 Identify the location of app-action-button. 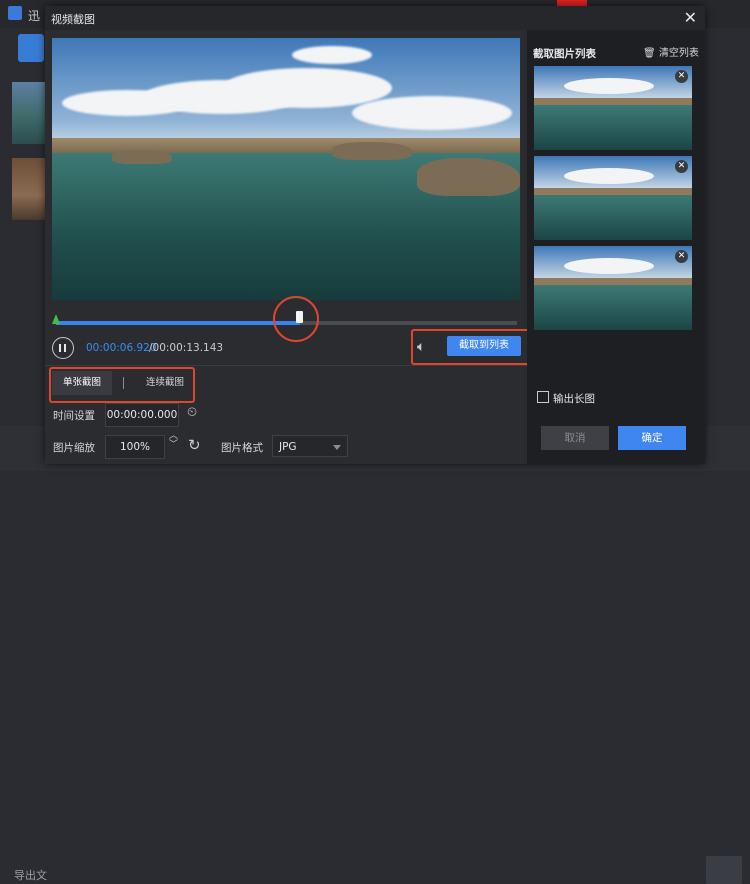
(724, 870).